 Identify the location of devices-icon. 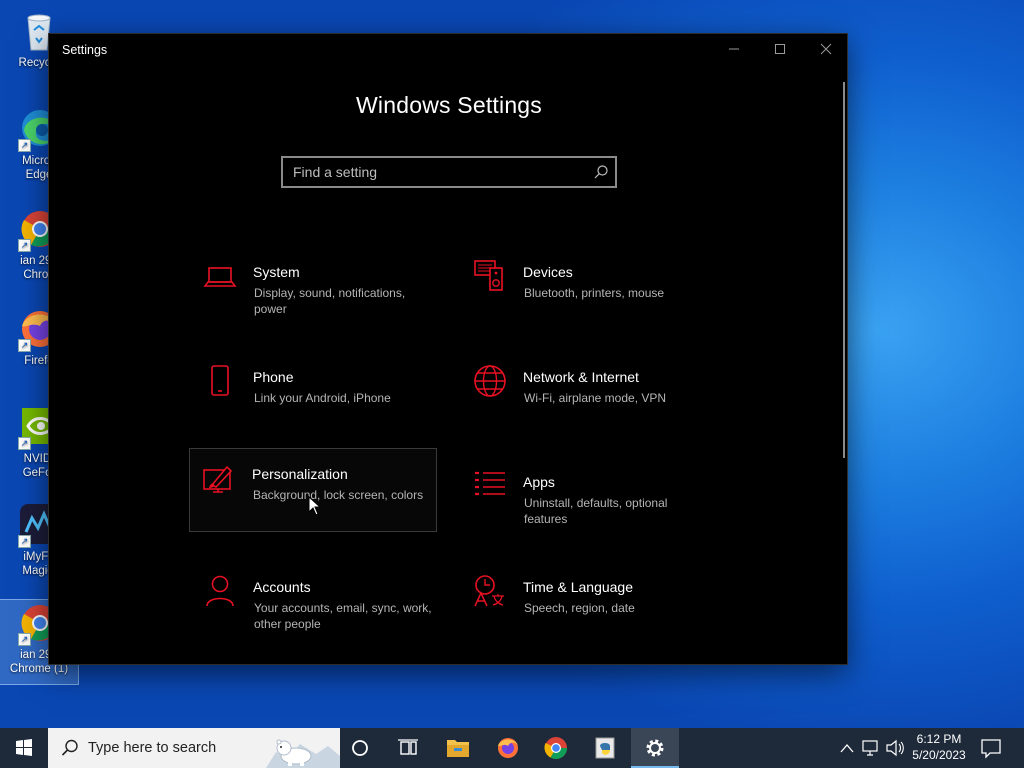
(490, 276).